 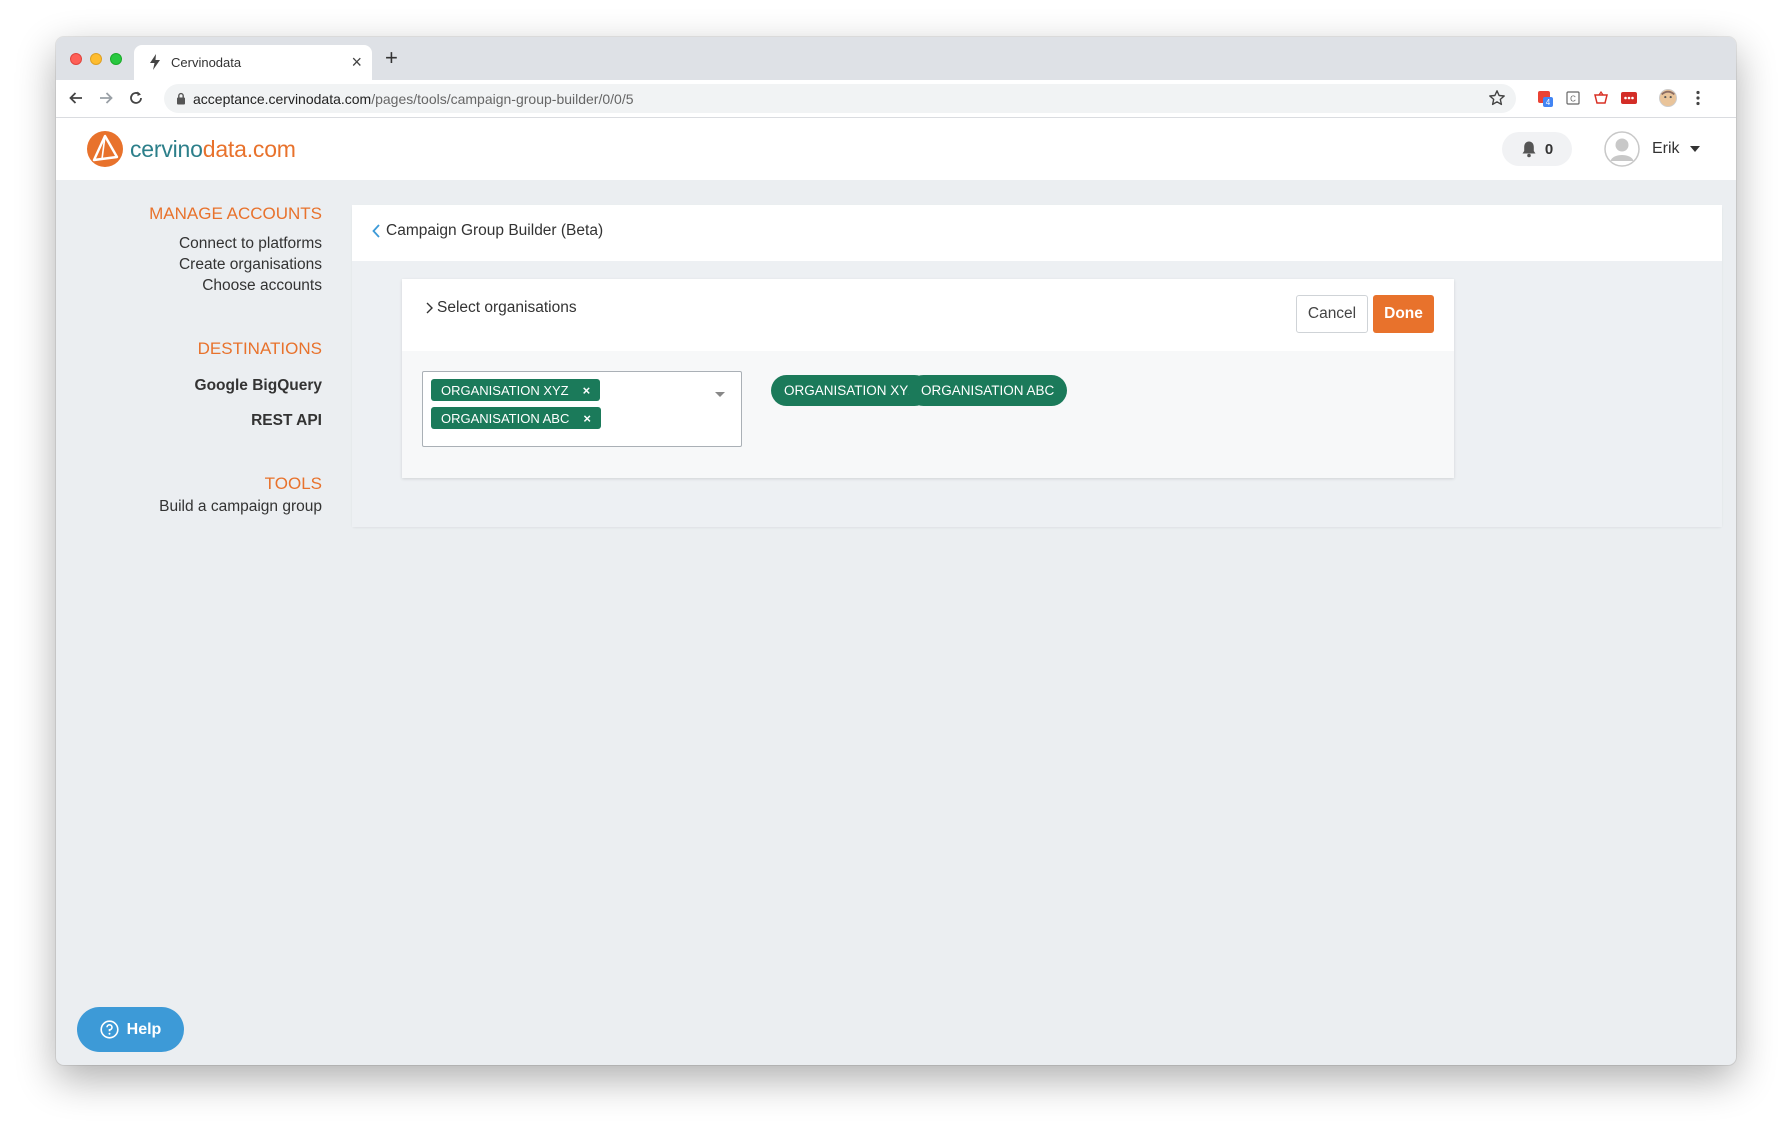 I want to click on sidebar-item-rest-api: REST API, so click(x=286, y=421).